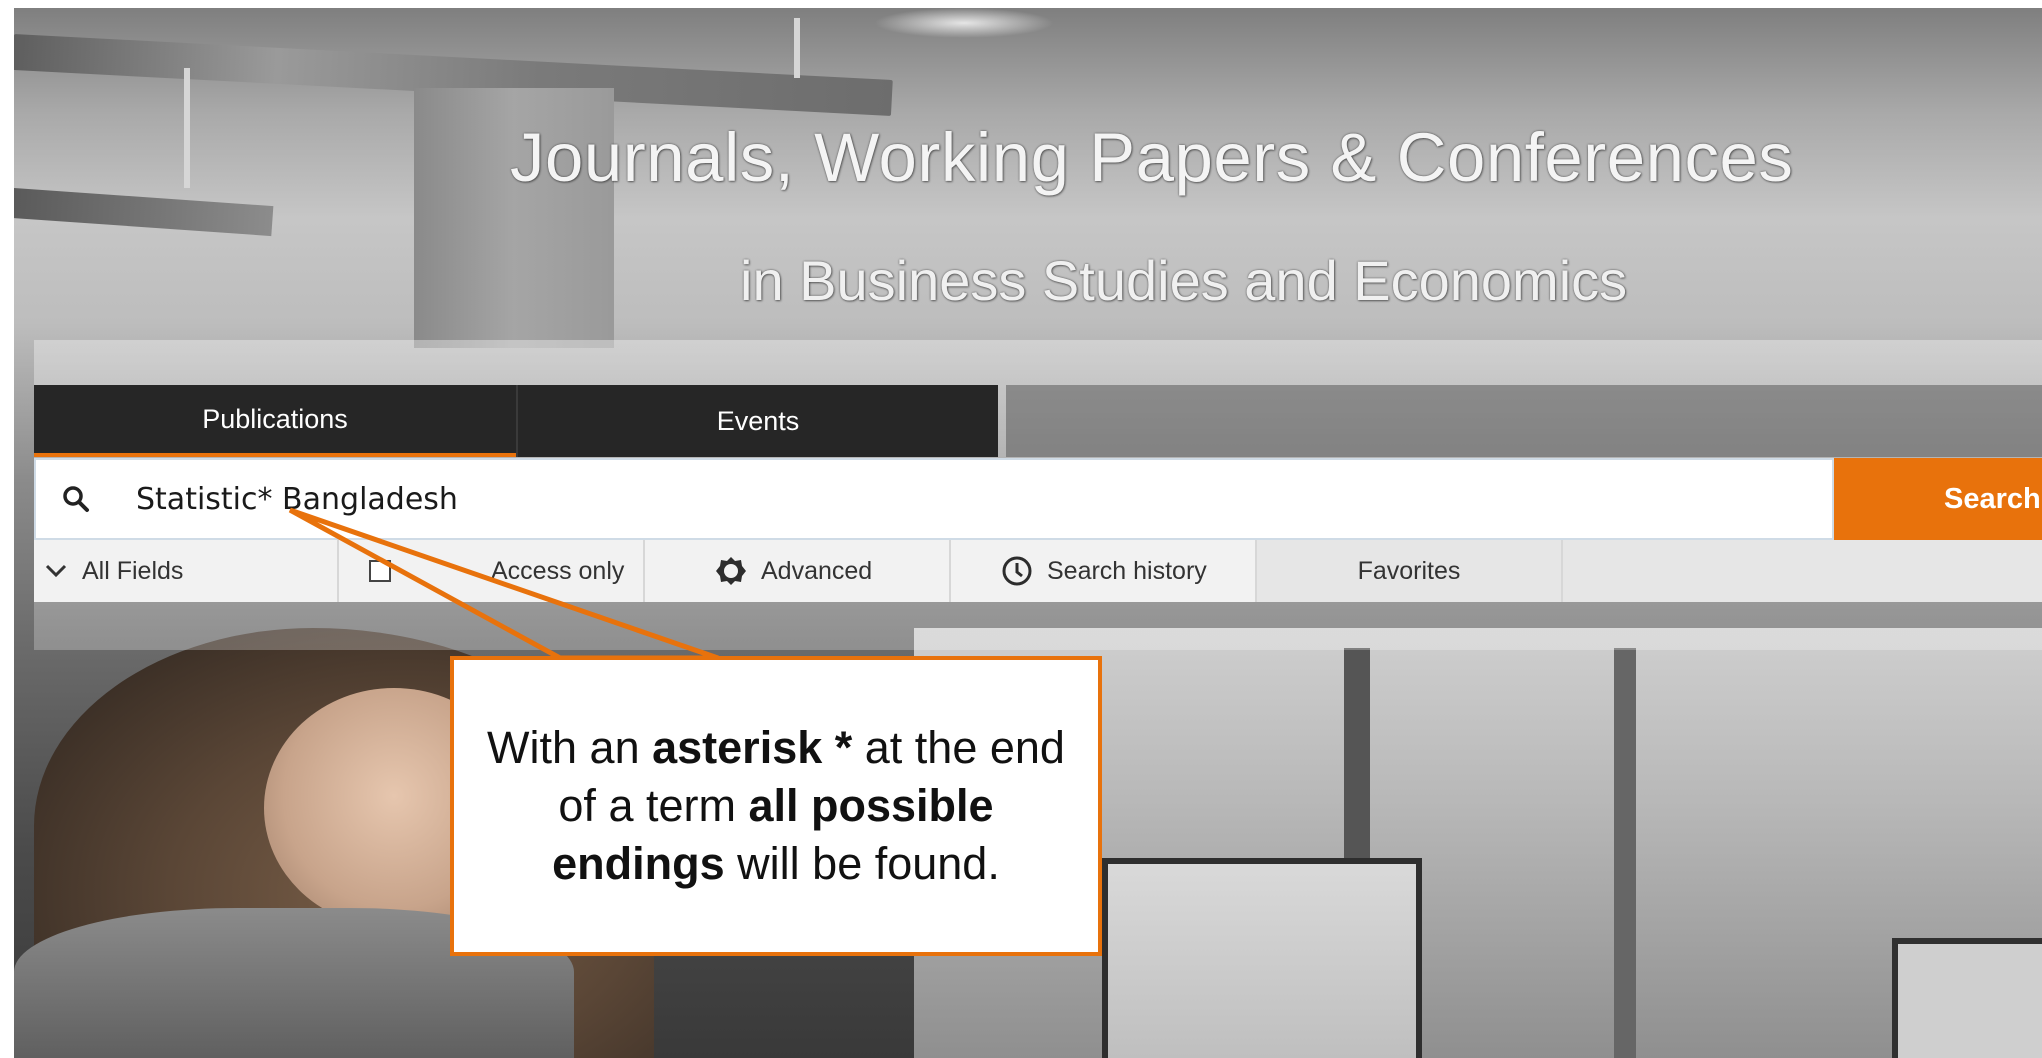  I want to click on tab-publications: Publications, so click(275, 421).